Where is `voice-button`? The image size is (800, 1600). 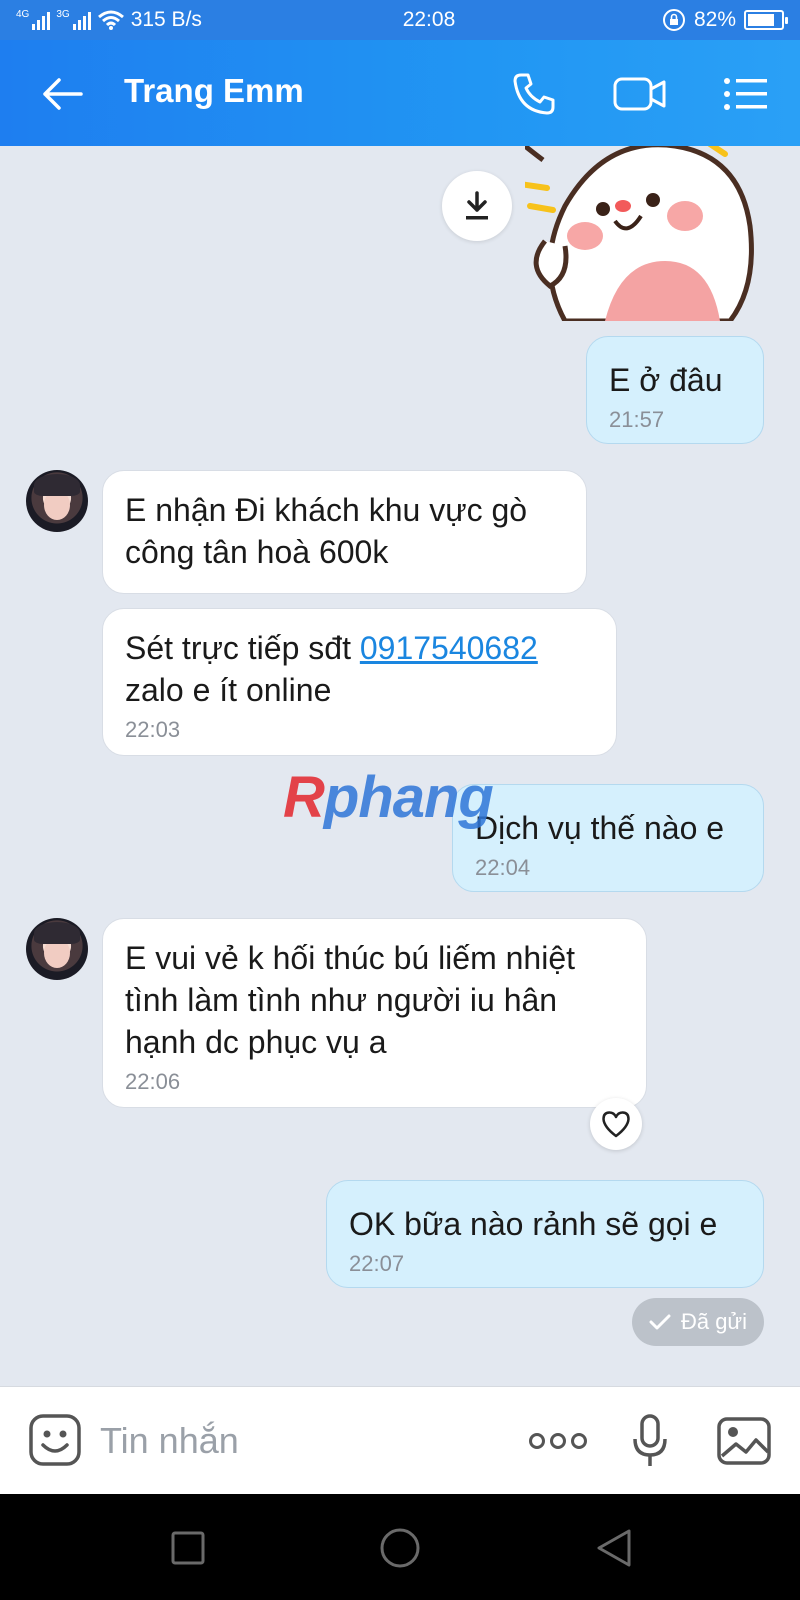
voice-button is located at coordinates (650, 1441).